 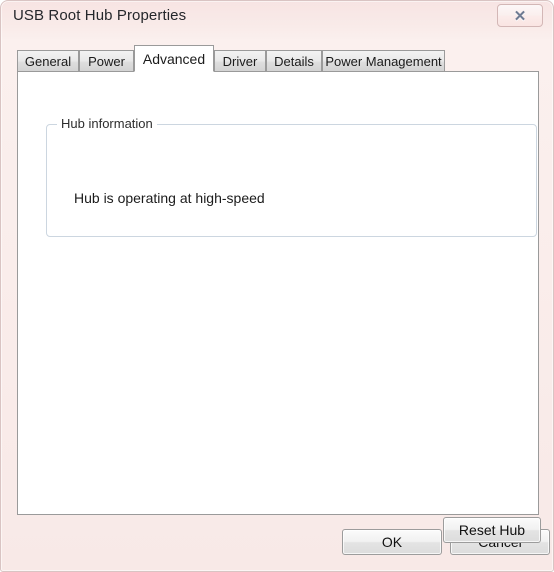 I want to click on tab-power-management: Power Management, so click(x=383, y=61).